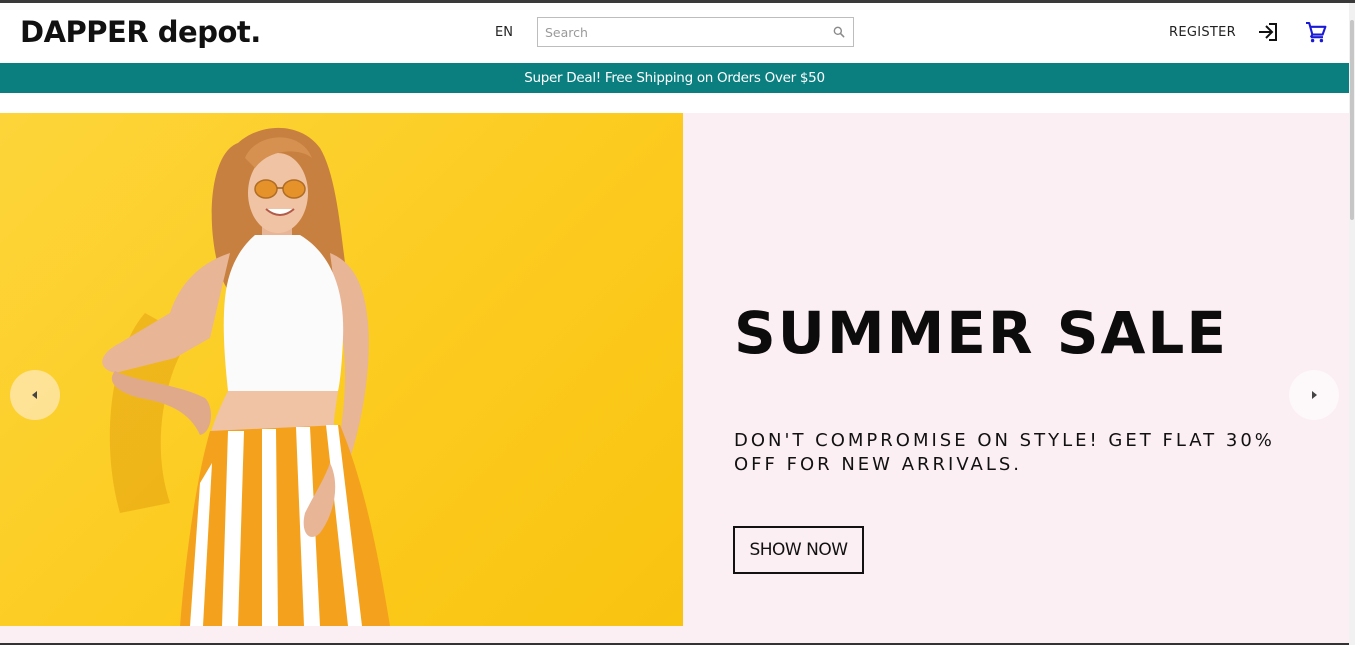 The image size is (1355, 645). Describe the element at coordinates (1268, 32) in the screenshot. I see `login-icon` at that location.